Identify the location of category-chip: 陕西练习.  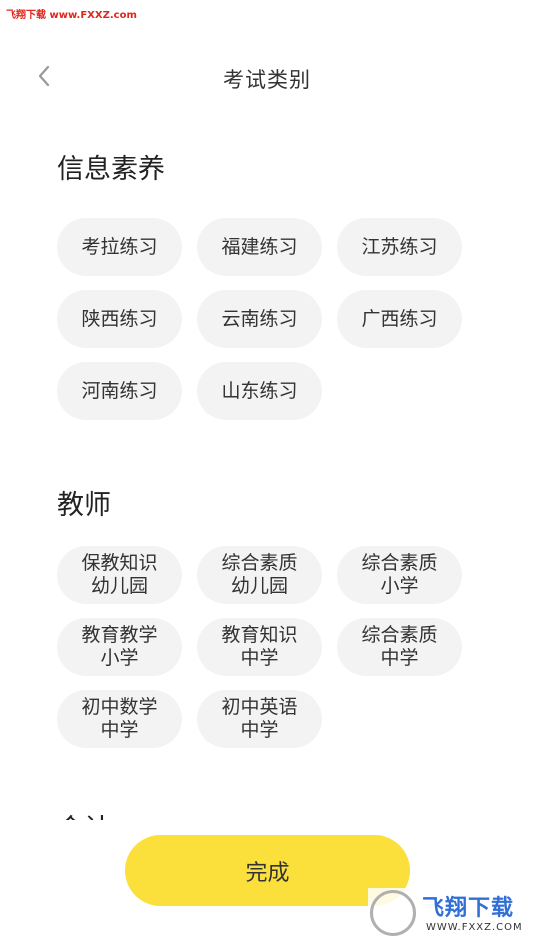
(119, 319).